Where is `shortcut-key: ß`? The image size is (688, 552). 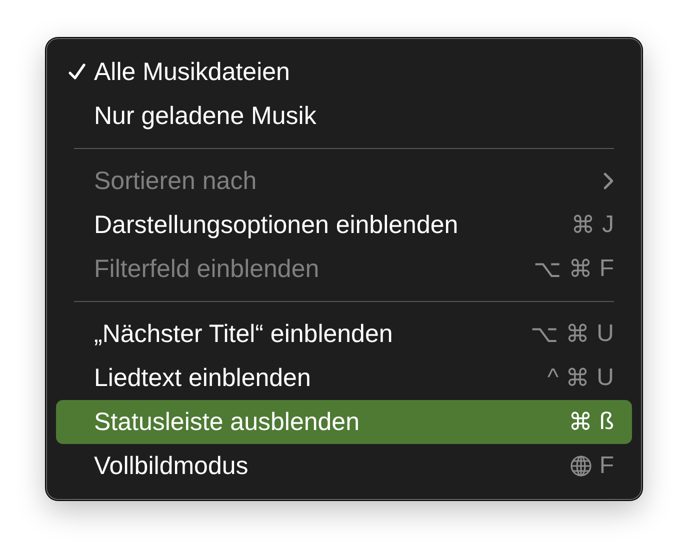
shortcut-key: ß is located at coordinates (606, 422).